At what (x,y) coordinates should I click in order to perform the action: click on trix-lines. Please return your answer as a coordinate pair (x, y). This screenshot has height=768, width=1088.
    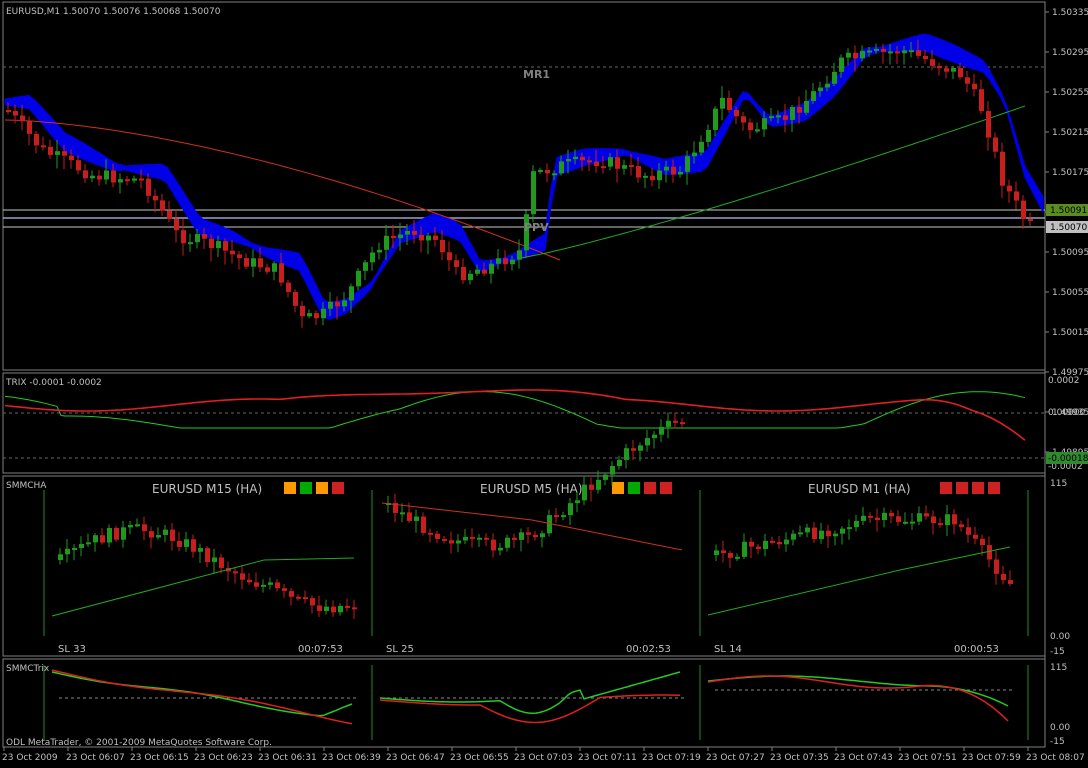
    Looking at the image, I should click on (515, 415).